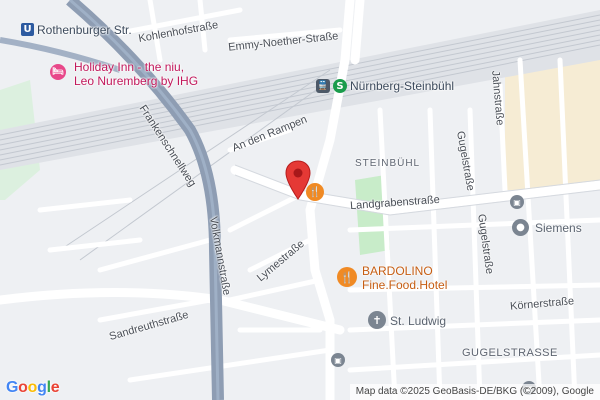 This screenshot has width=600, height=400. Describe the element at coordinates (558, 228) in the screenshot. I see `siemens-label: Siemens` at that location.